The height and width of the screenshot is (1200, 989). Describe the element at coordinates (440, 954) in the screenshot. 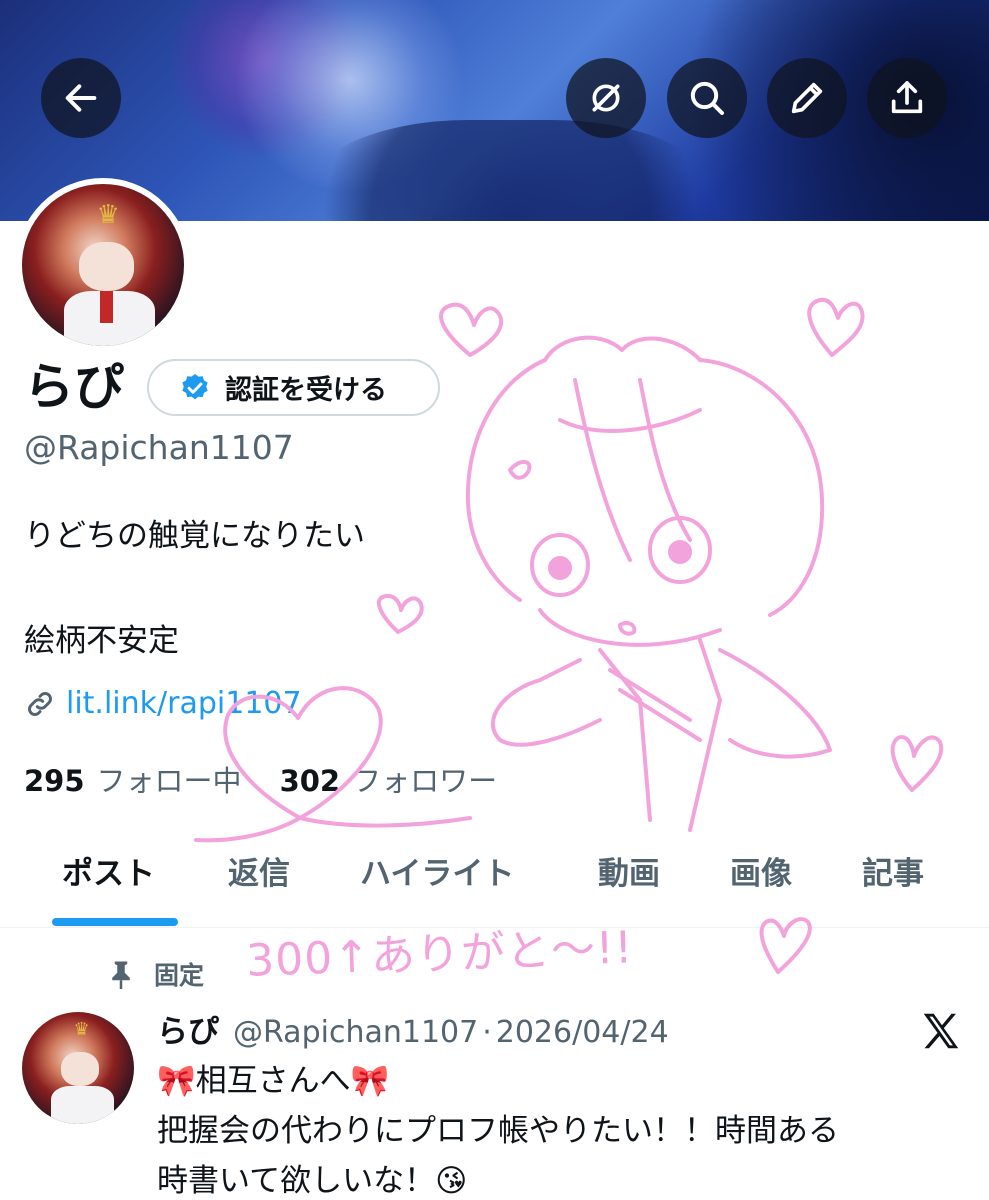

I see `doodle-caption: 300↑ありがと〜!!` at that location.